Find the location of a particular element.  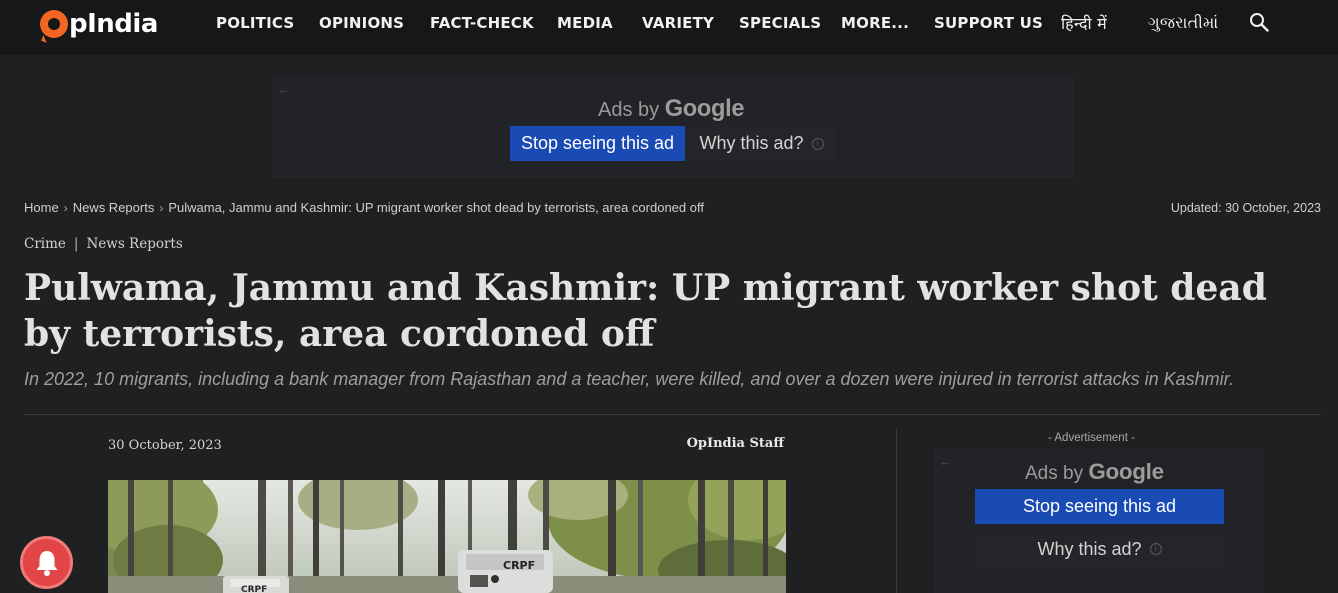

column-divider is located at coordinates (896, 510).